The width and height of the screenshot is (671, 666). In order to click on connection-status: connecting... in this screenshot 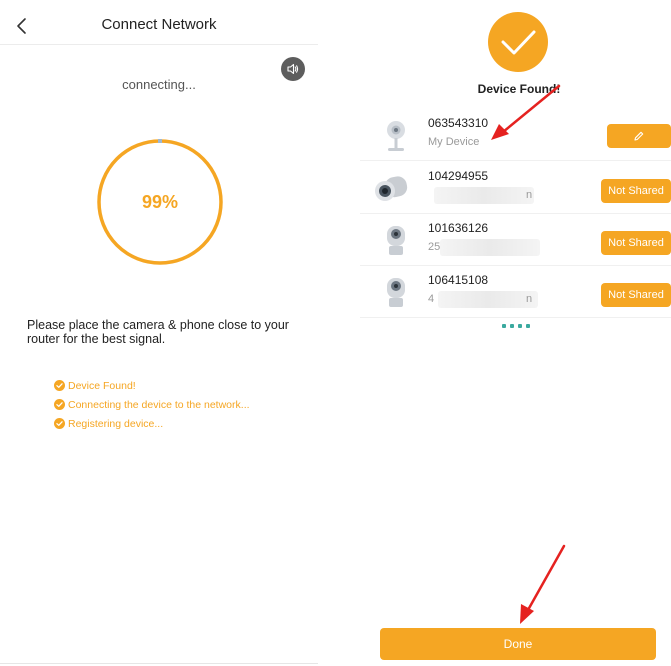, I will do `click(159, 84)`.